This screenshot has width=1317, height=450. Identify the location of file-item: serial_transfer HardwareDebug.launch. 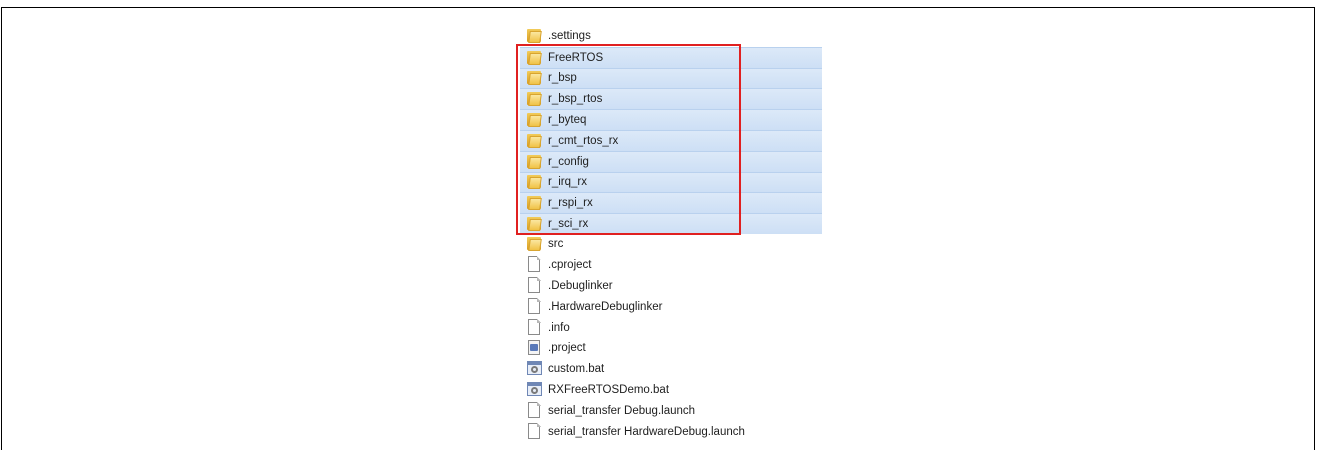
(671, 431).